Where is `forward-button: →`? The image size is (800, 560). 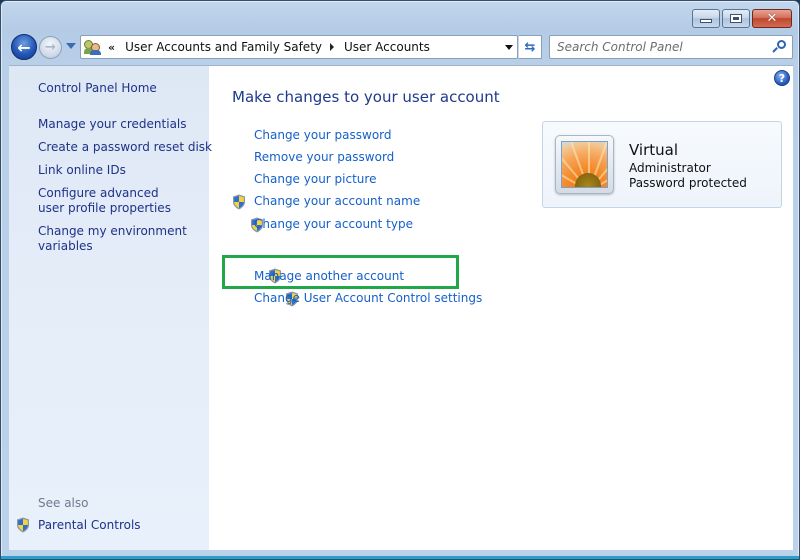
forward-button: → is located at coordinates (50, 47).